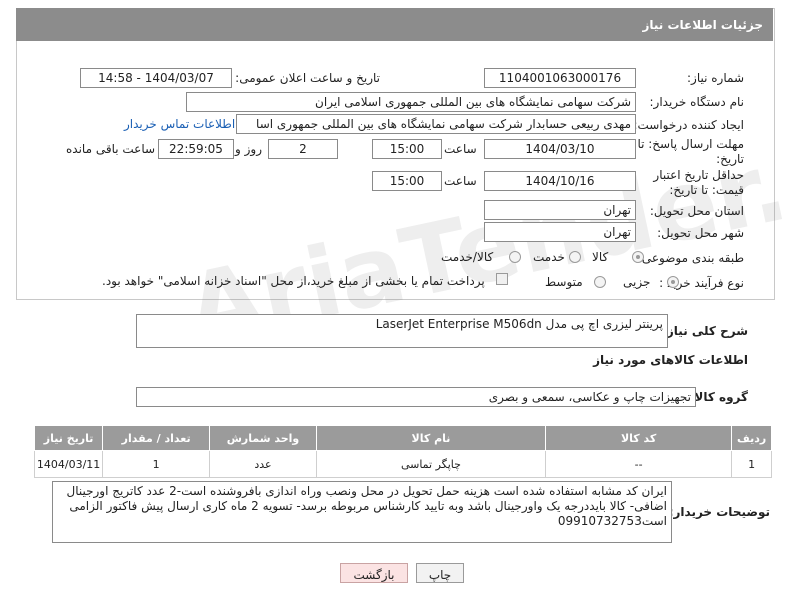  I want to click on reply-time-label: ساعت, so click(460, 149).